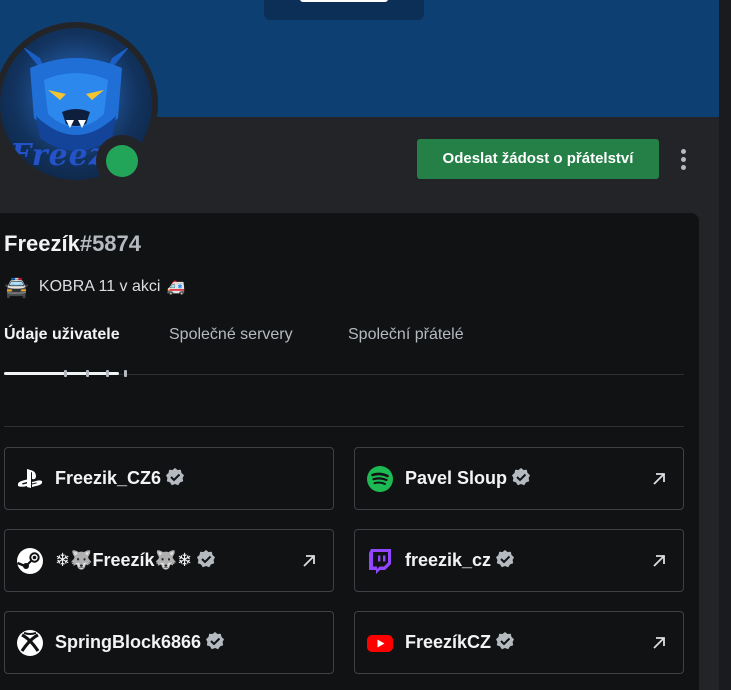 This screenshot has width=731, height=690. I want to click on connection-name: ❄🐺Freezík🐺❄, so click(135, 560).